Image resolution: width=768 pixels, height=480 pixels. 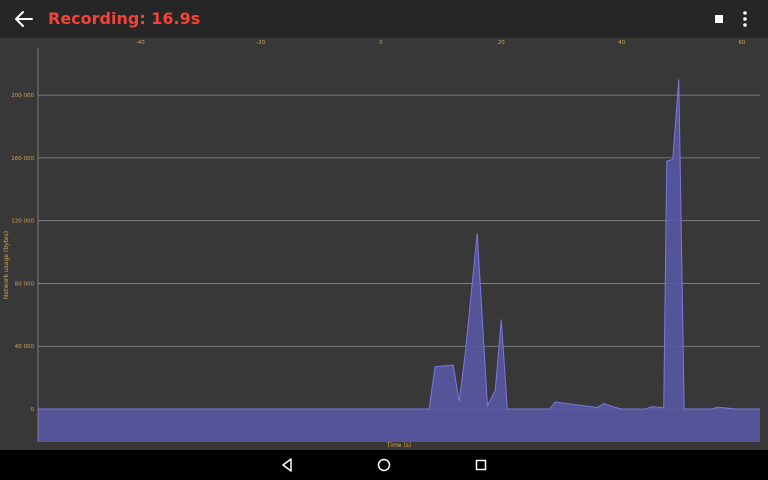 What do you see at coordinates (441, 43) in the screenshot?
I see `x-axis-ticks: -40 -20 0 20 40 60` at bounding box center [441, 43].